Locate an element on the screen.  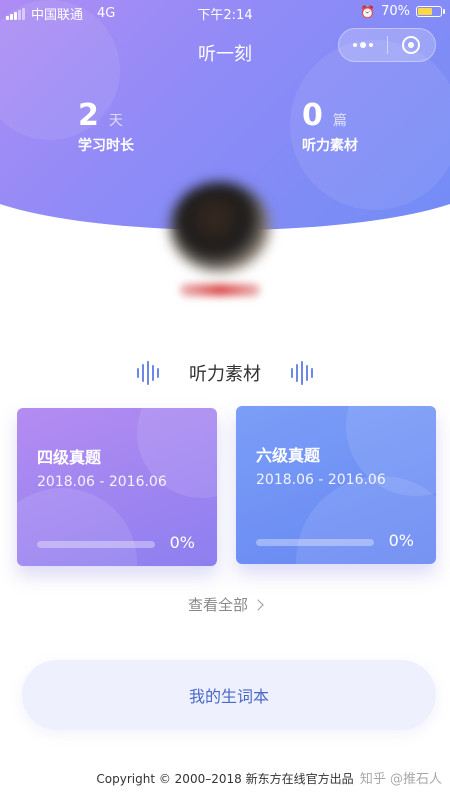
stat-materials: 0篇 听力素材 is located at coordinates (330, 126).